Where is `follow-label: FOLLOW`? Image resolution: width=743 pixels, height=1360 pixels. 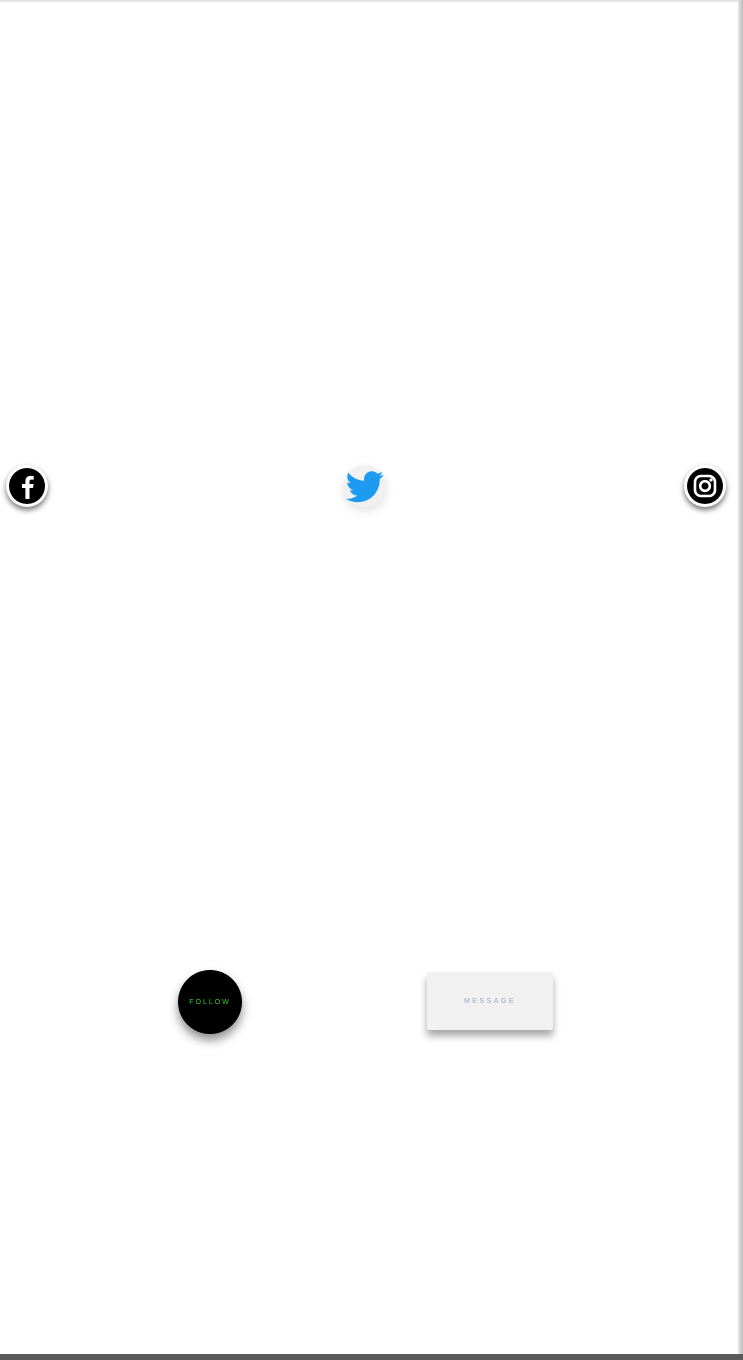 follow-label: FOLLOW is located at coordinates (210, 1002).